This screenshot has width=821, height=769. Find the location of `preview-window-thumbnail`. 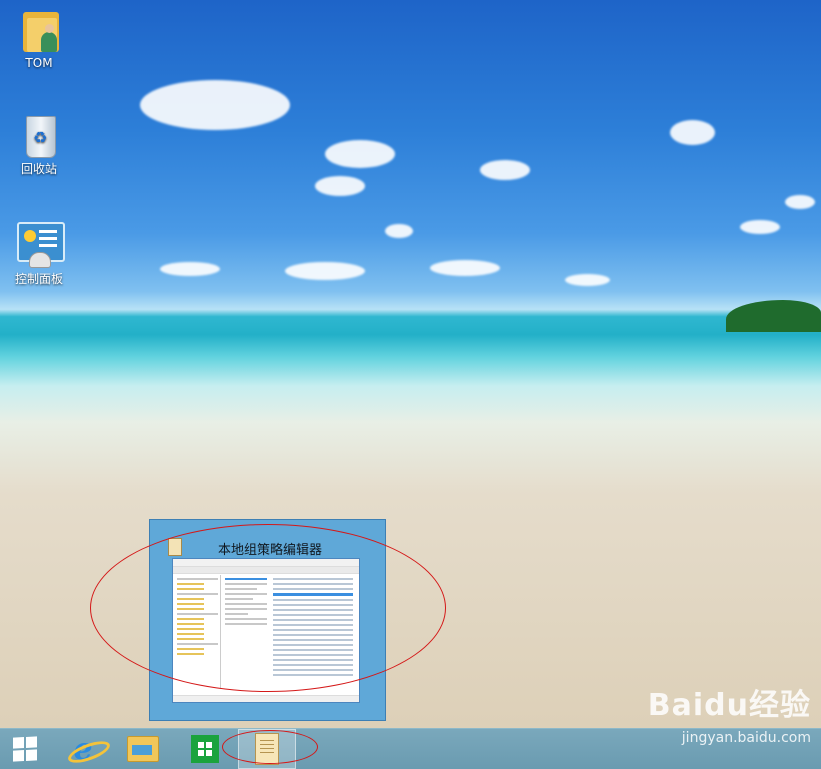

preview-window-thumbnail is located at coordinates (266, 630).